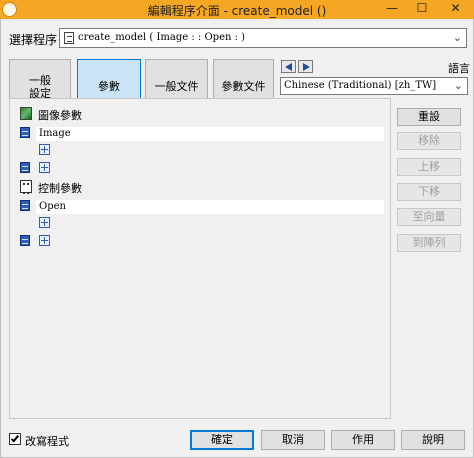 Image resolution: width=474 pixels, height=458 pixels. I want to click on image-param-field, so click(210, 134).